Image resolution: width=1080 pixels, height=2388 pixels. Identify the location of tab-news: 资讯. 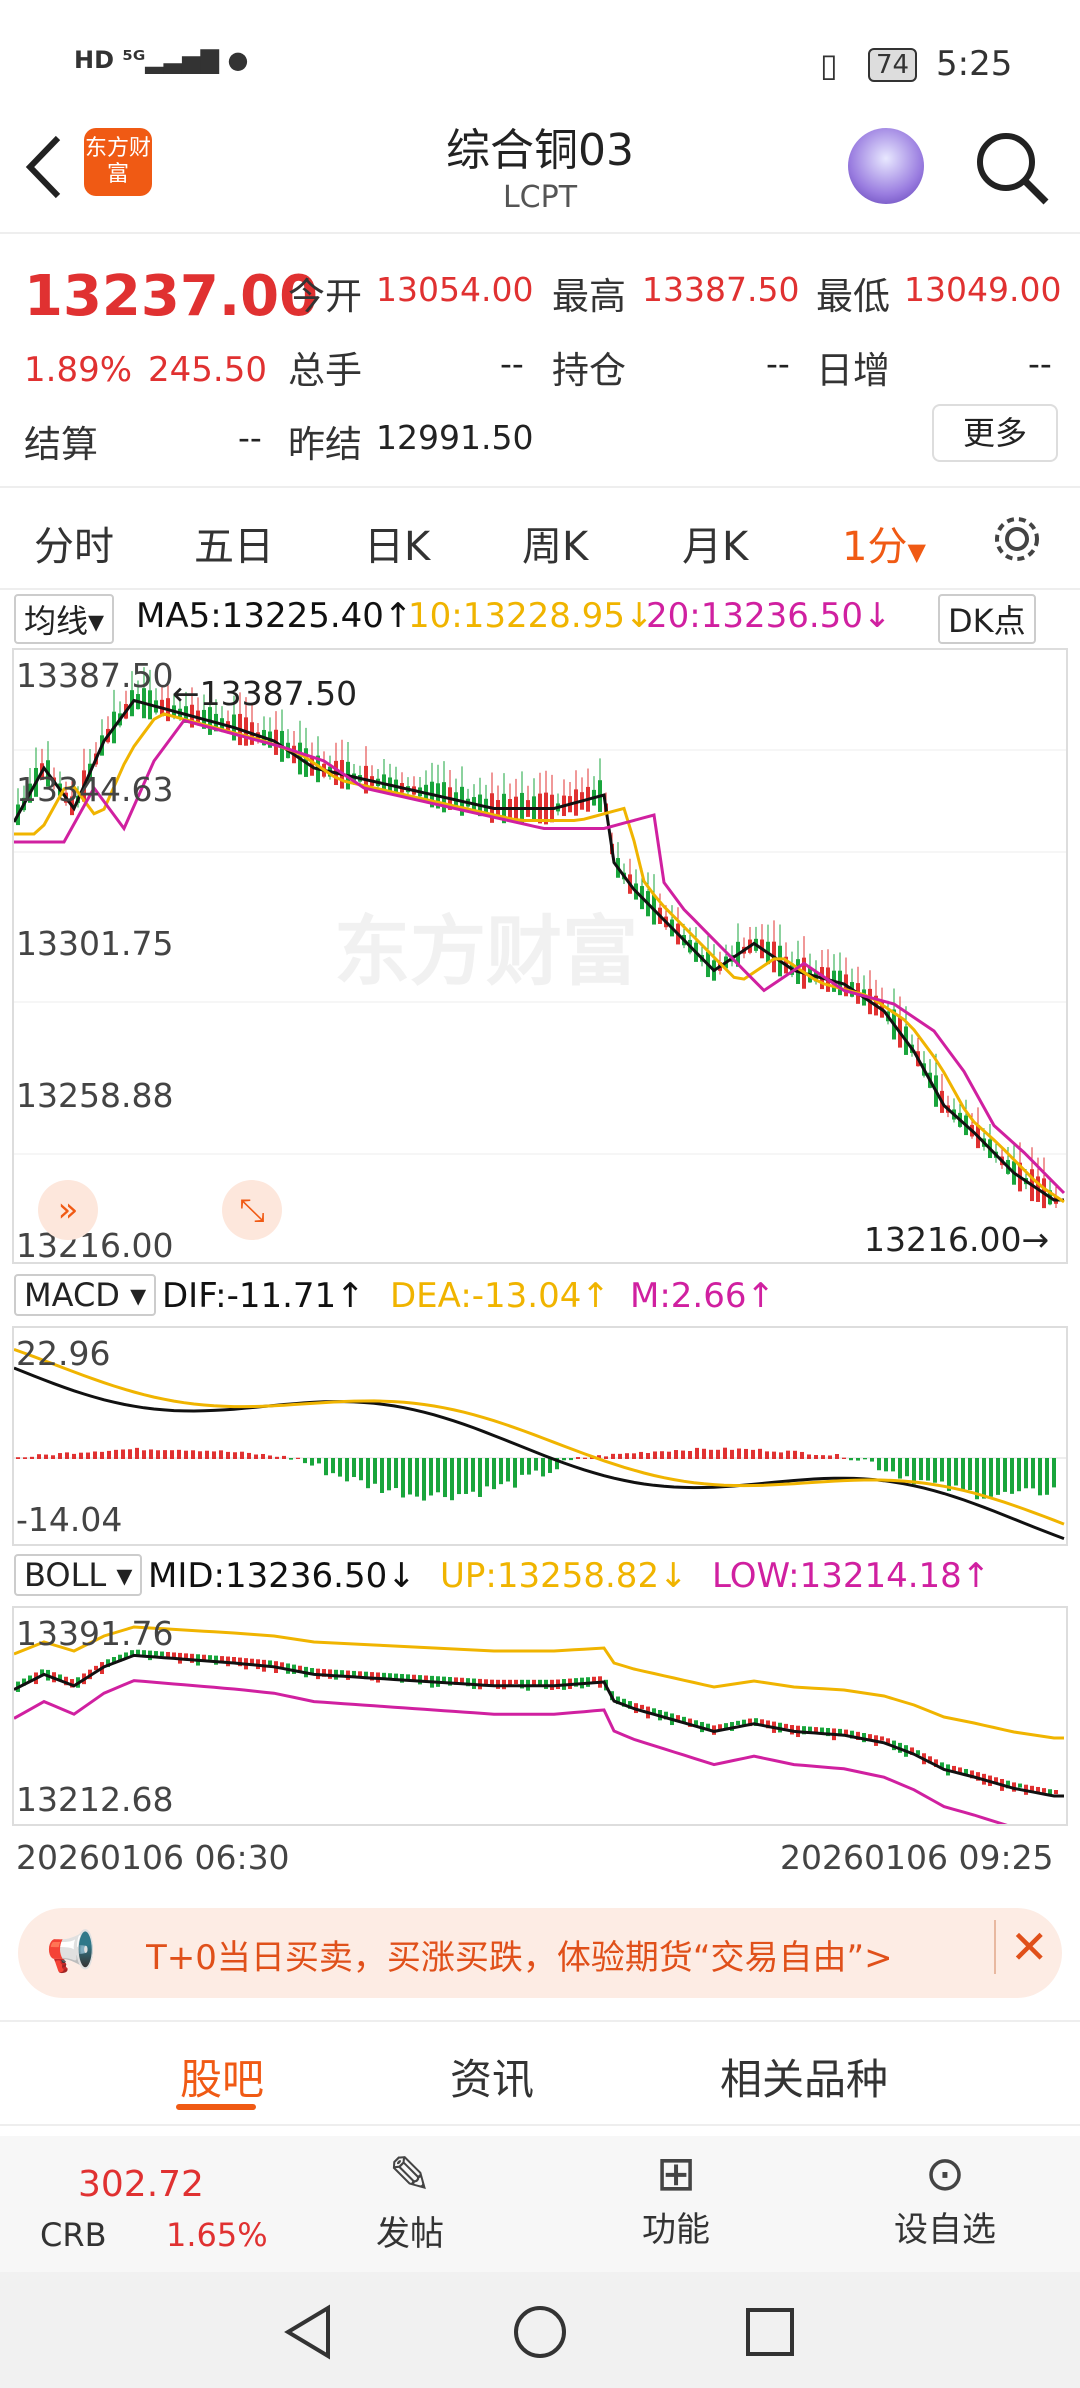
(492, 2076).